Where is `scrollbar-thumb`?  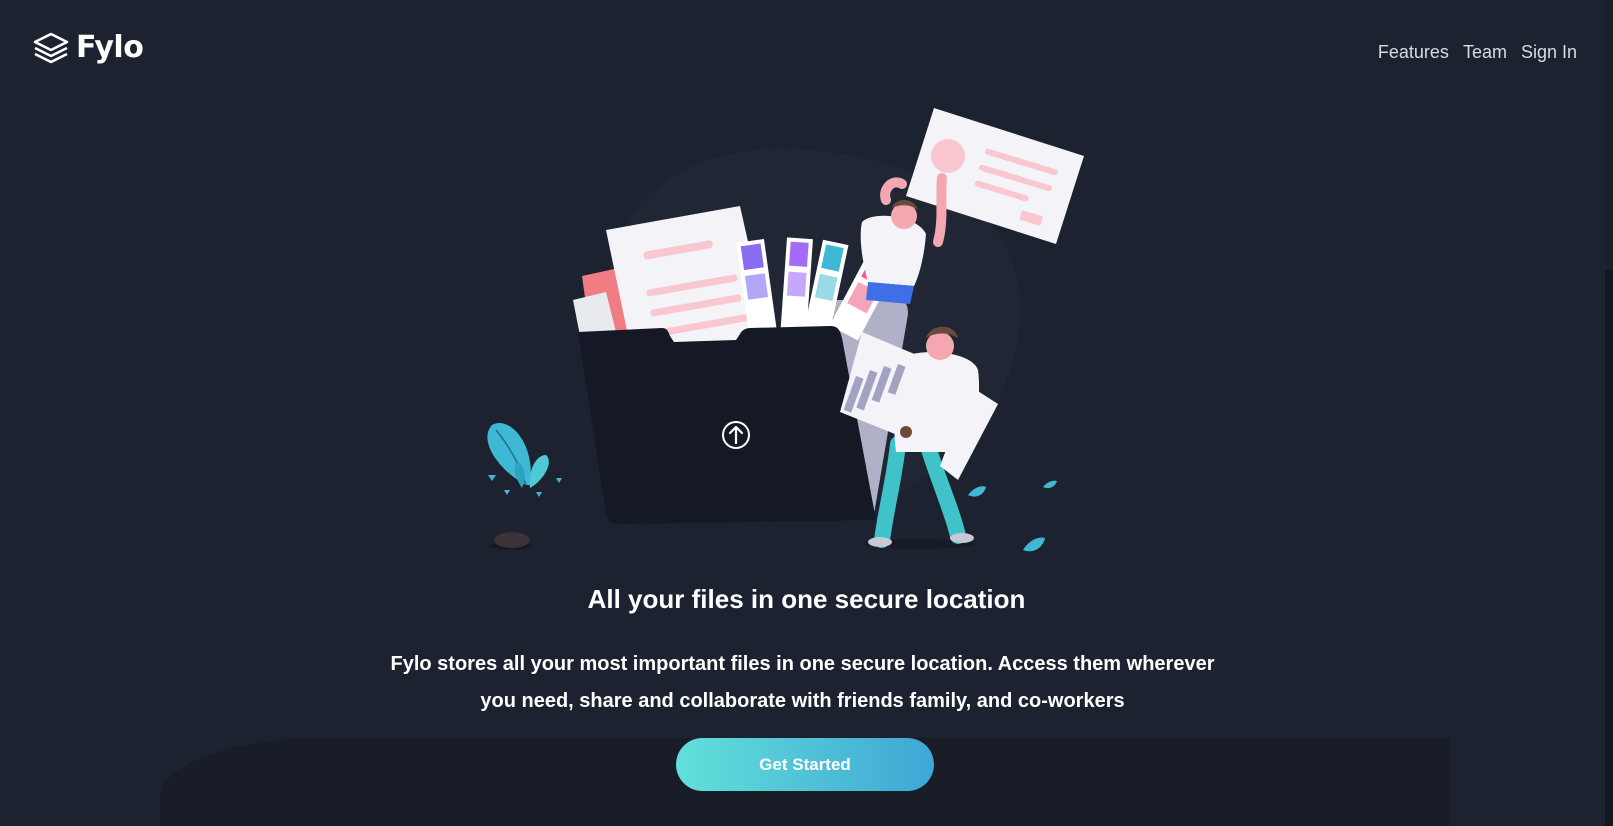
scrollbar-thumb is located at coordinates (1609, 135).